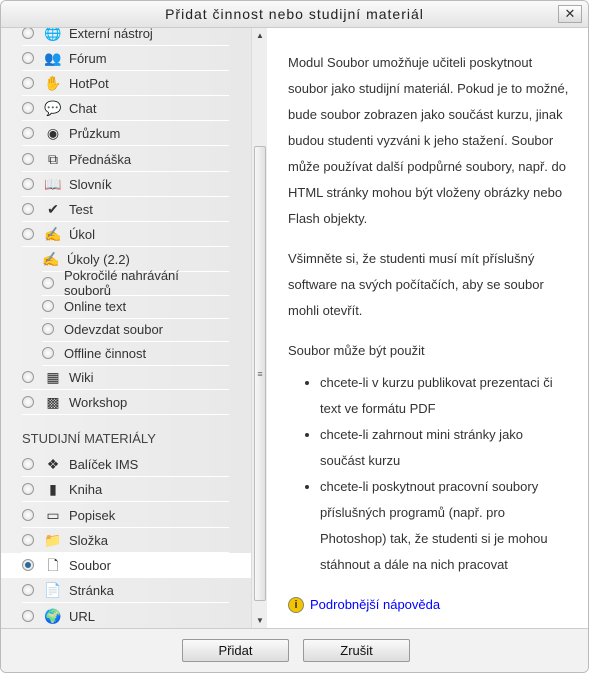 Image resolution: width=589 pixels, height=673 pixels. What do you see at coordinates (125, 184) in the screenshot?
I see `list-item: 📖 Slovník` at bounding box center [125, 184].